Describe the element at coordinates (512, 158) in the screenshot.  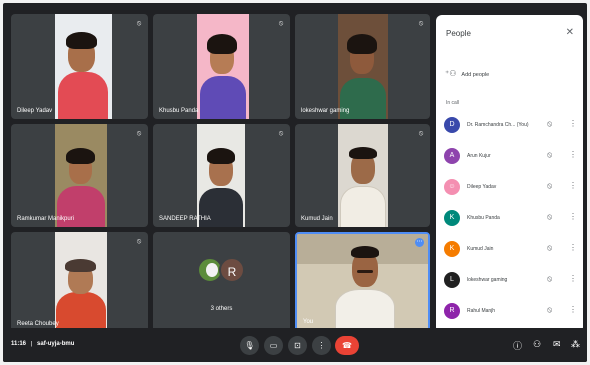
I see `participant-row: A Arun Kujur ⦸ ⋮` at that location.